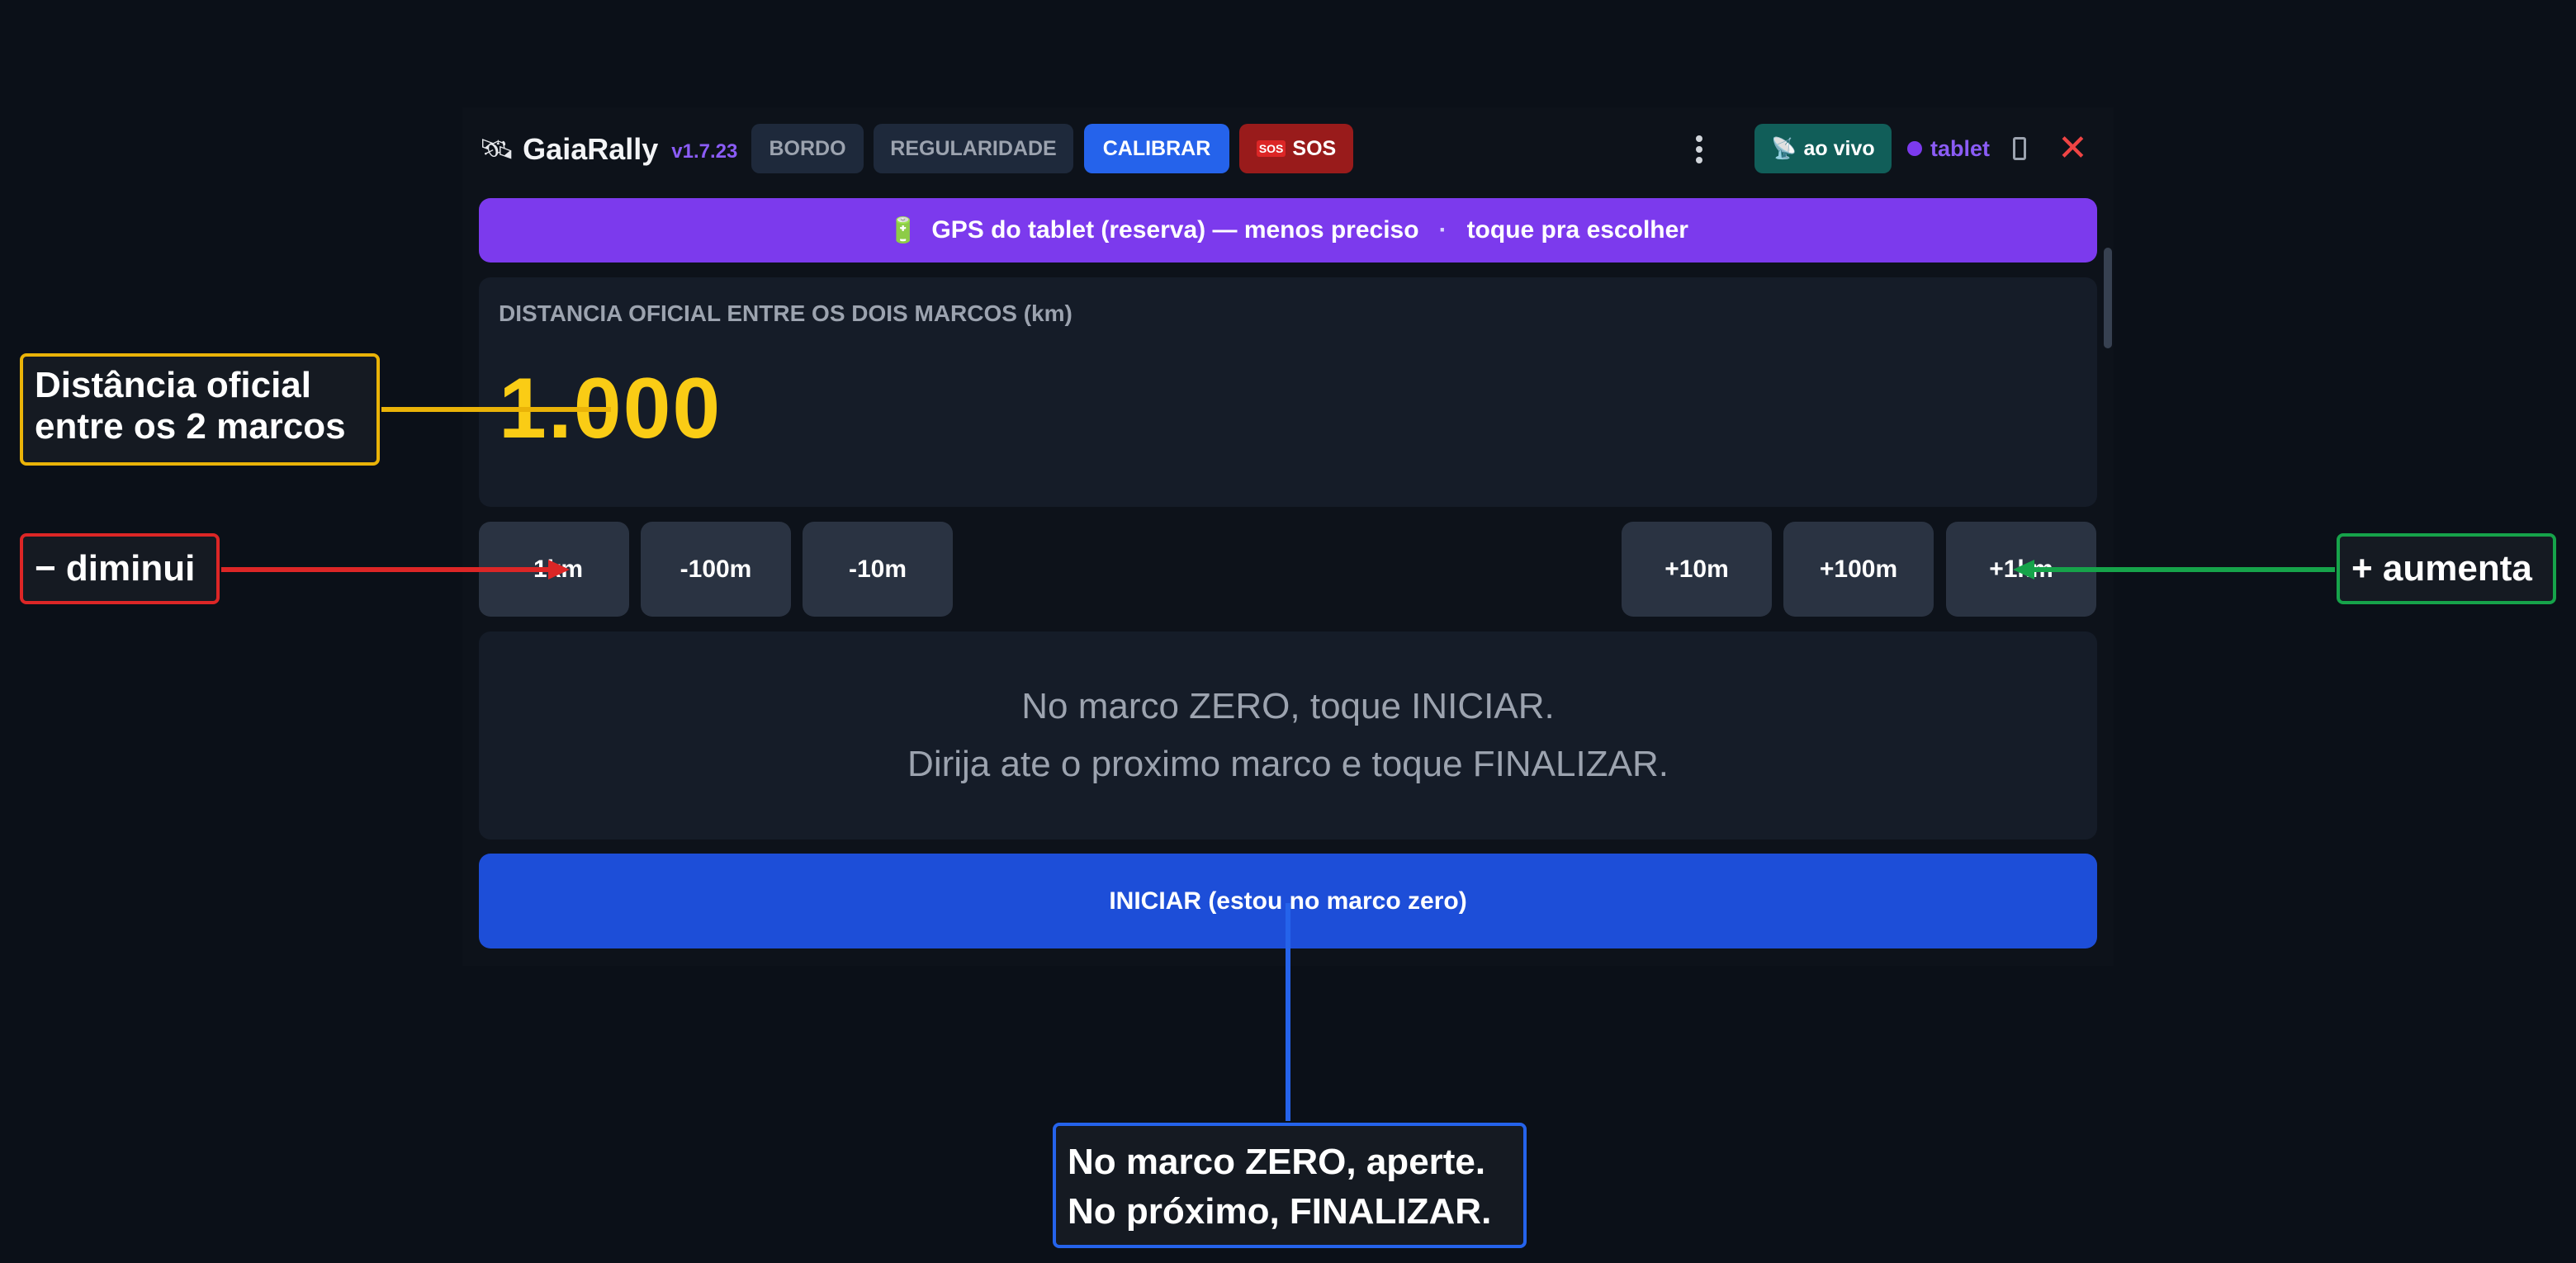  I want to click on decrease-callout: − diminui, so click(120, 568).